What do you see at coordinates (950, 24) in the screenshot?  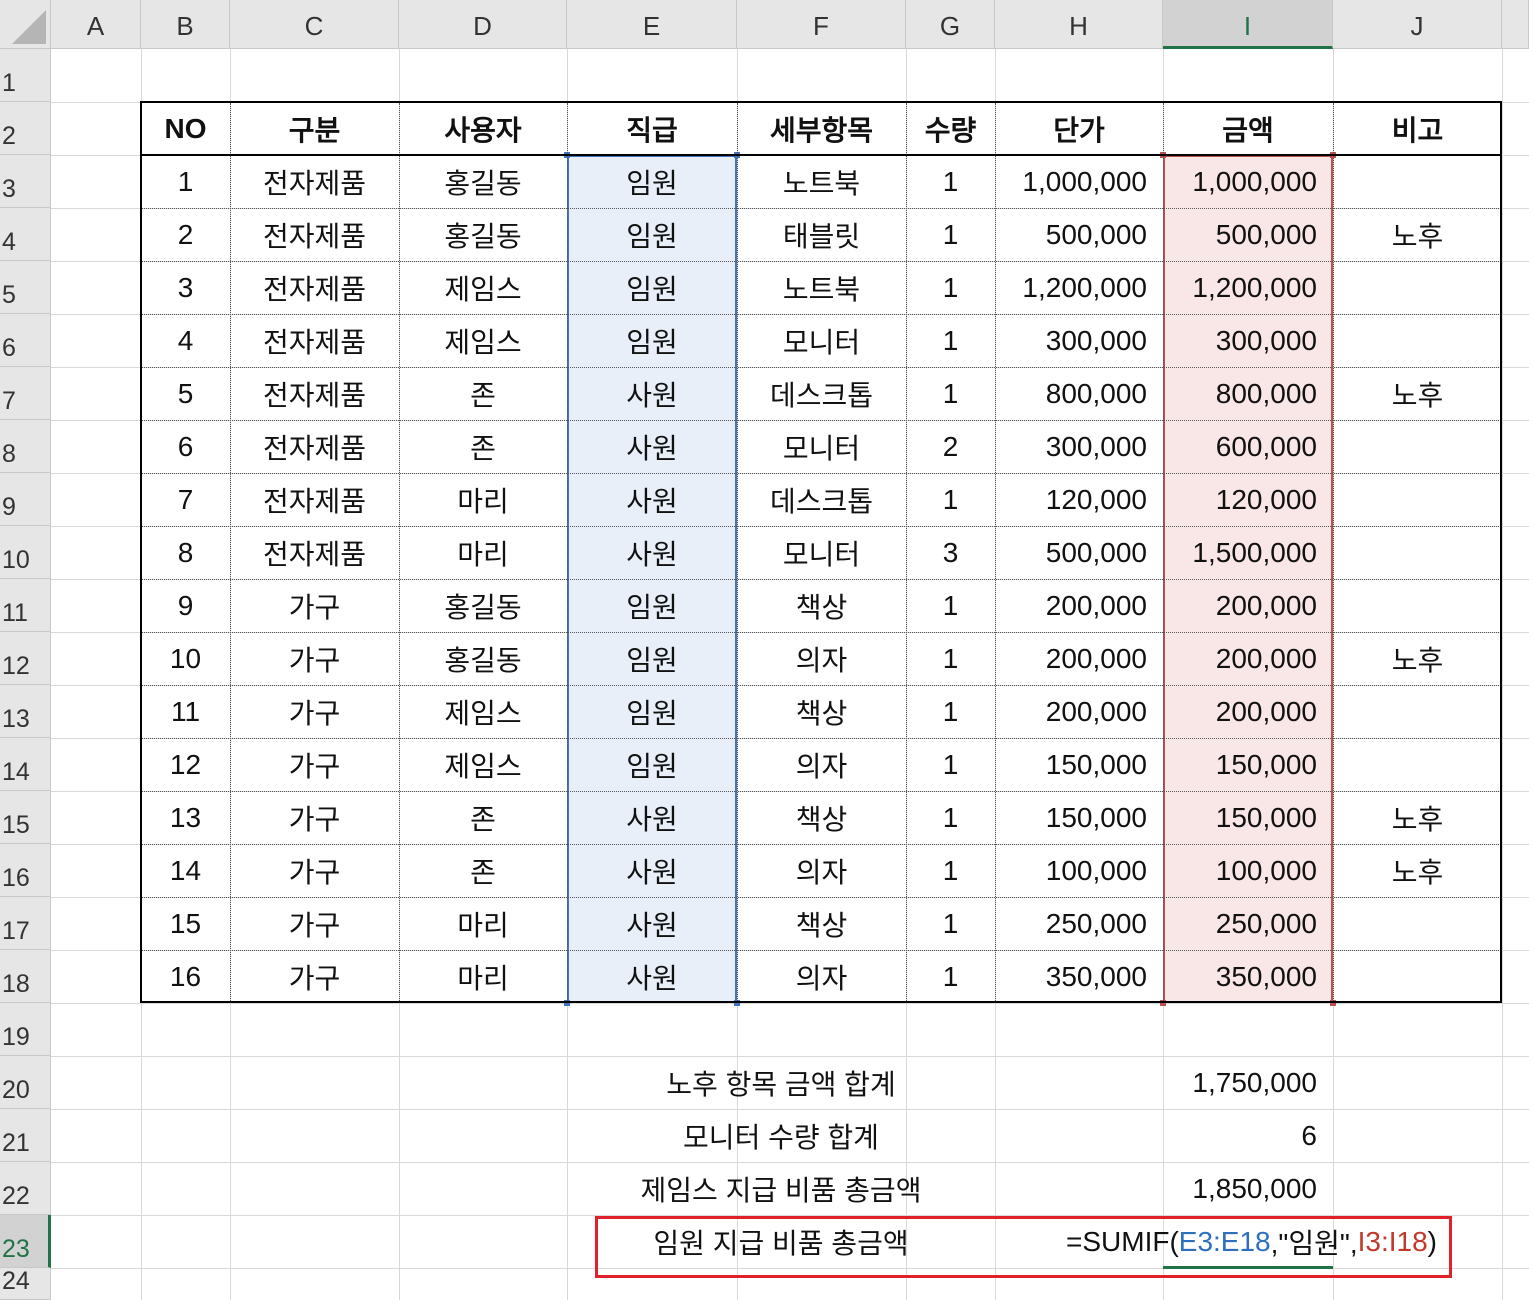 I see `column-header-g: G` at bounding box center [950, 24].